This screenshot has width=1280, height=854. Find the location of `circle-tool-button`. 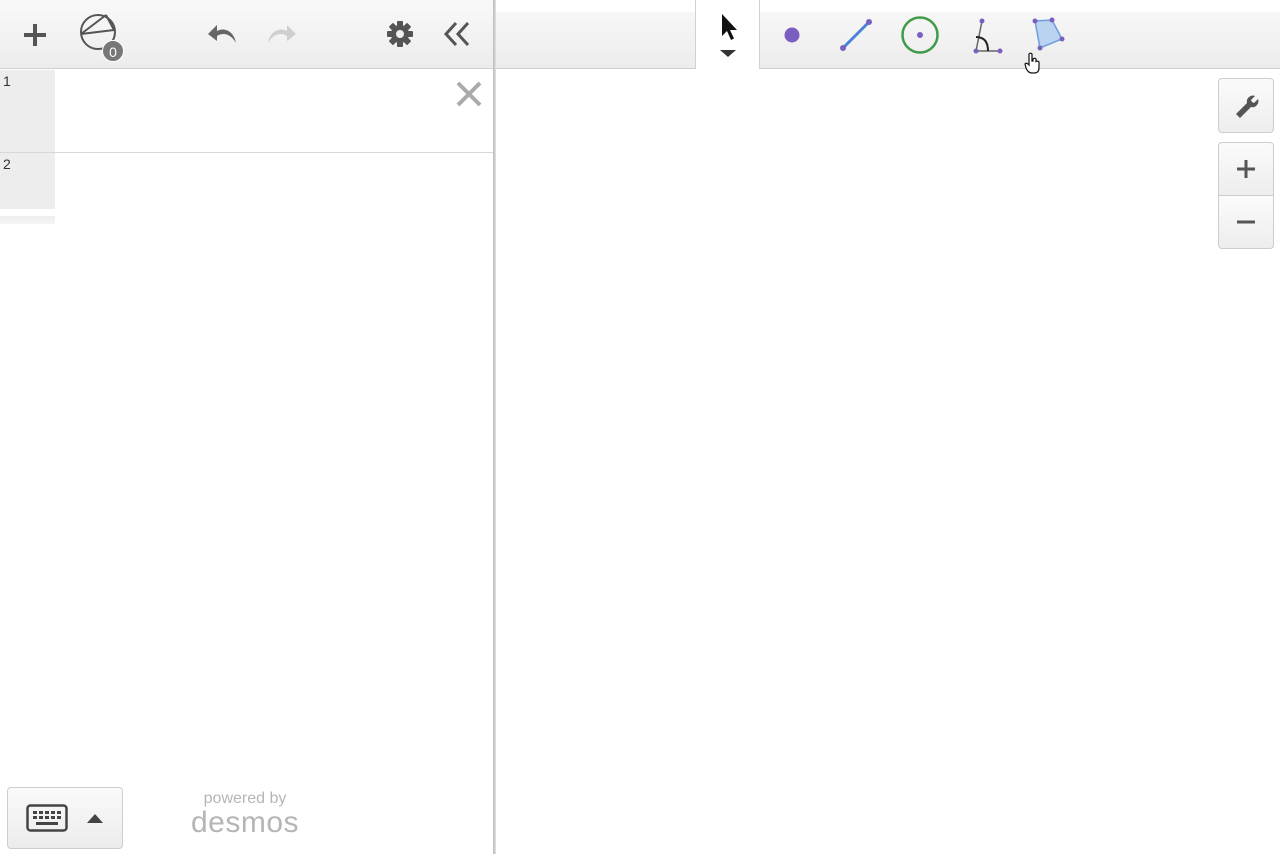

circle-tool-button is located at coordinates (920, 34).